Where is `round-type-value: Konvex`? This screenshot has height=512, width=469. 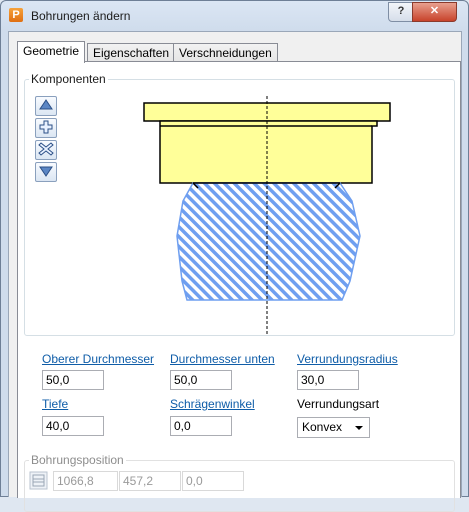 round-type-value: Konvex is located at coordinates (322, 427).